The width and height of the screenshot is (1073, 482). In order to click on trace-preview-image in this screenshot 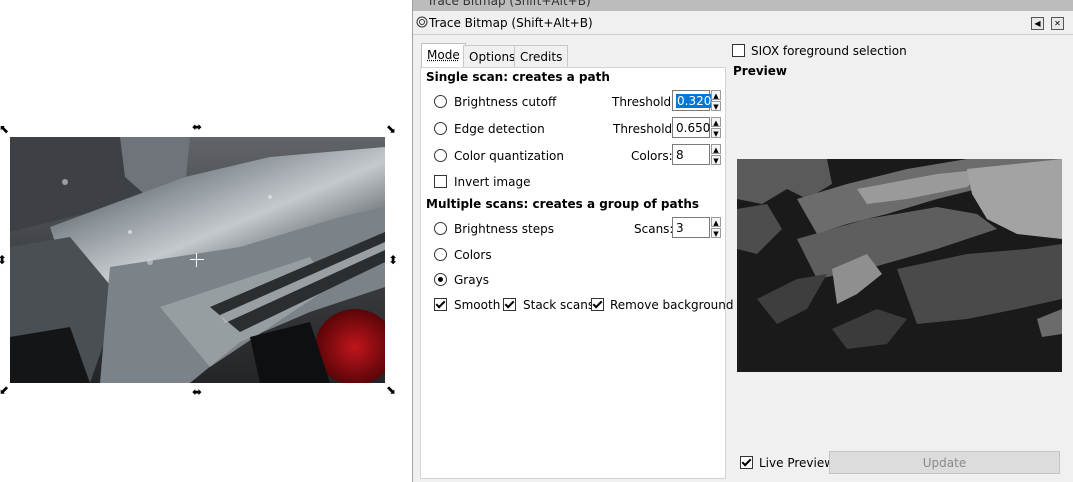, I will do `click(899, 265)`.